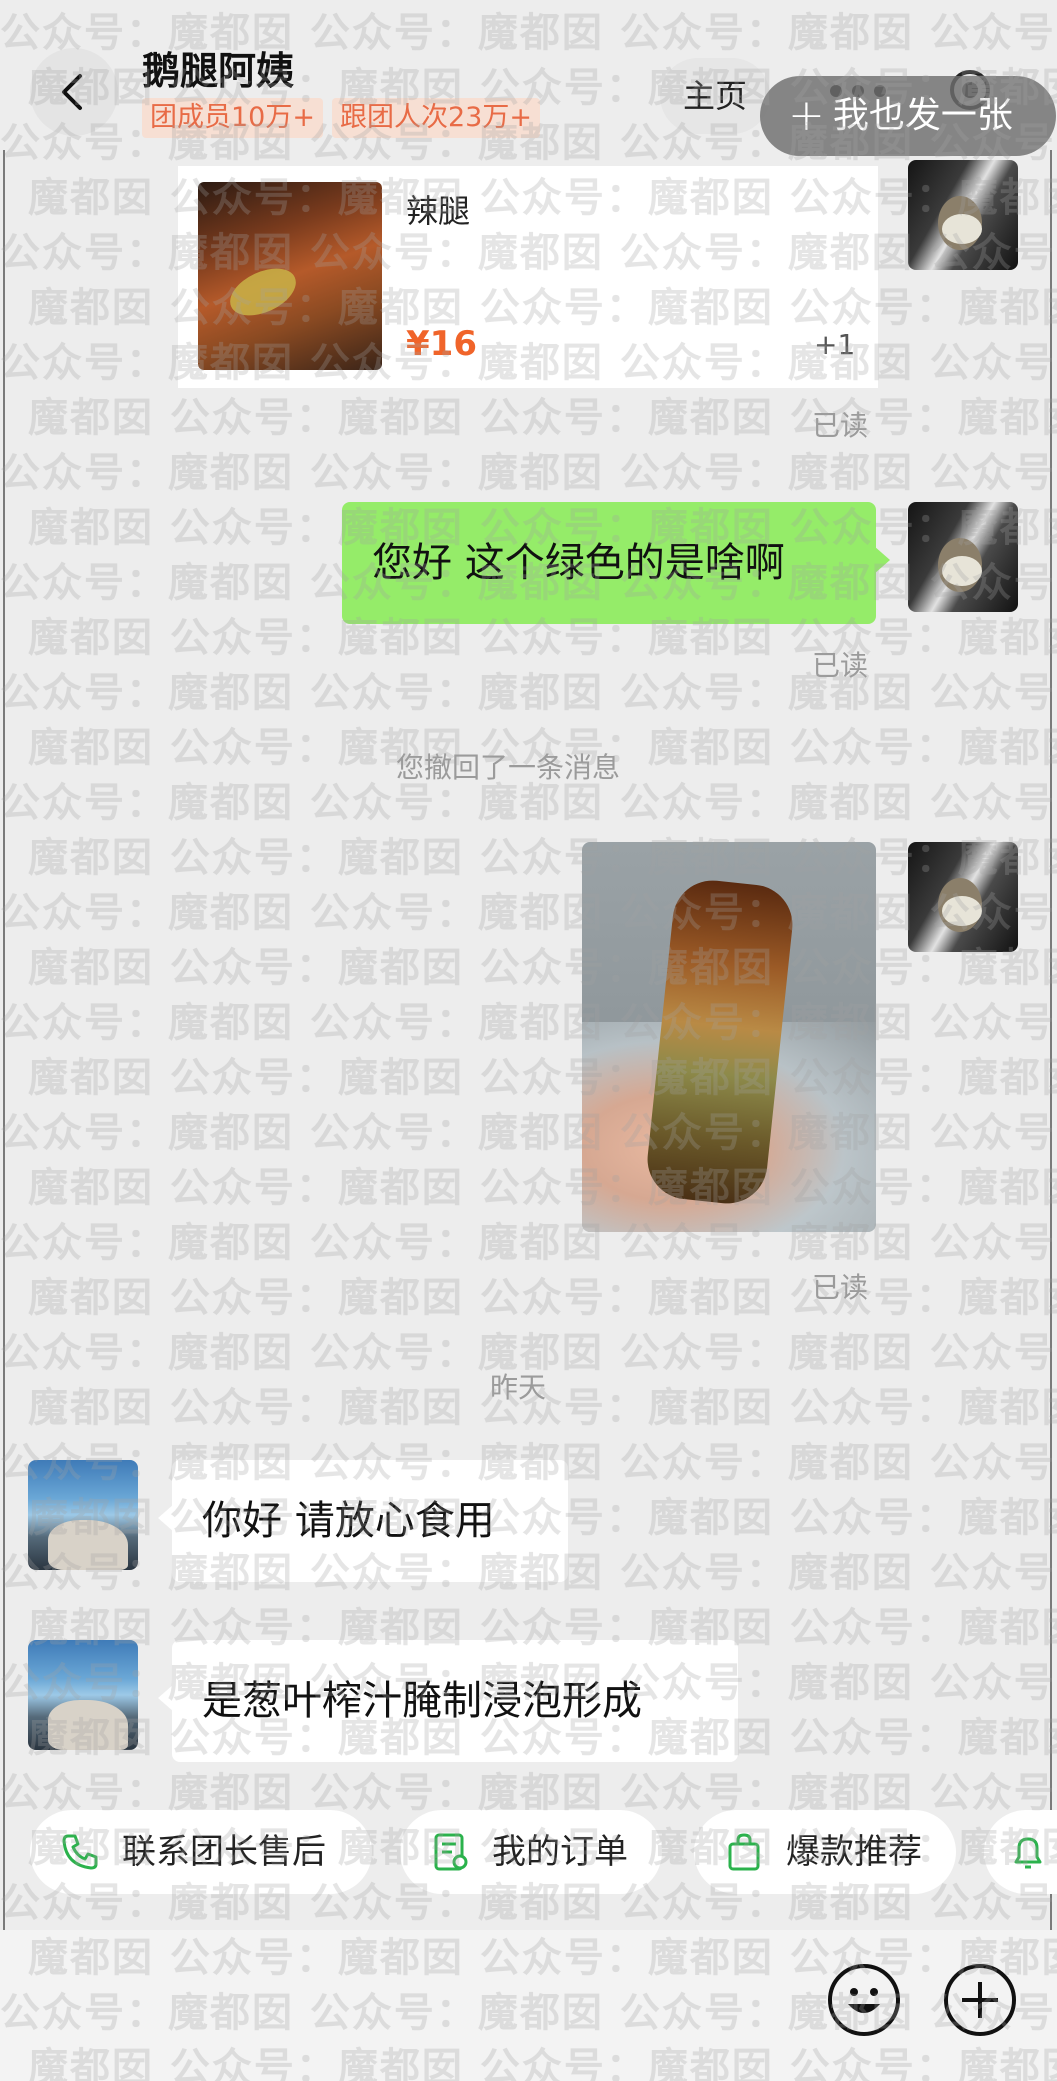 The image size is (1057, 2081). I want to click on plus-icon: +, so click(806, 115).